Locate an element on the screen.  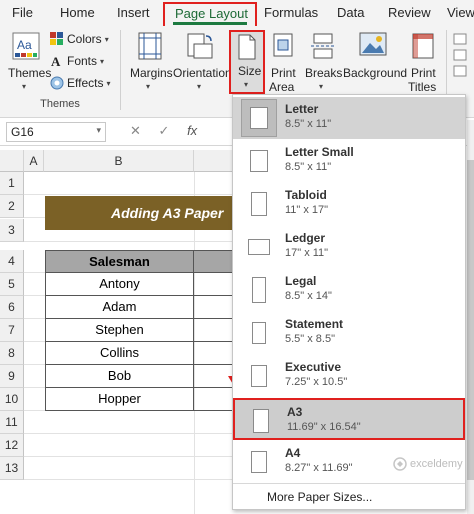
formula-controls: ✕ ✓ fx is located at coordinates (163, 131).